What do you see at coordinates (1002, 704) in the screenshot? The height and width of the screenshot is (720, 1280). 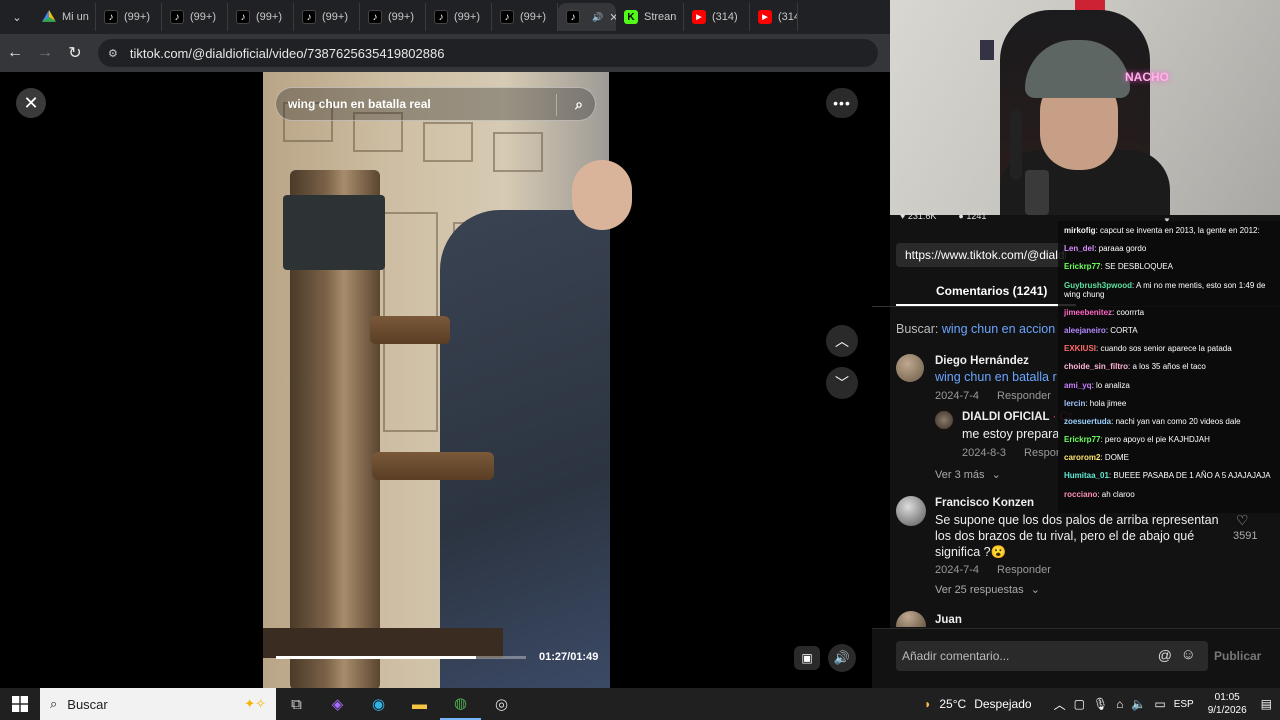 I see `weather-text: Despejado` at bounding box center [1002, 704].